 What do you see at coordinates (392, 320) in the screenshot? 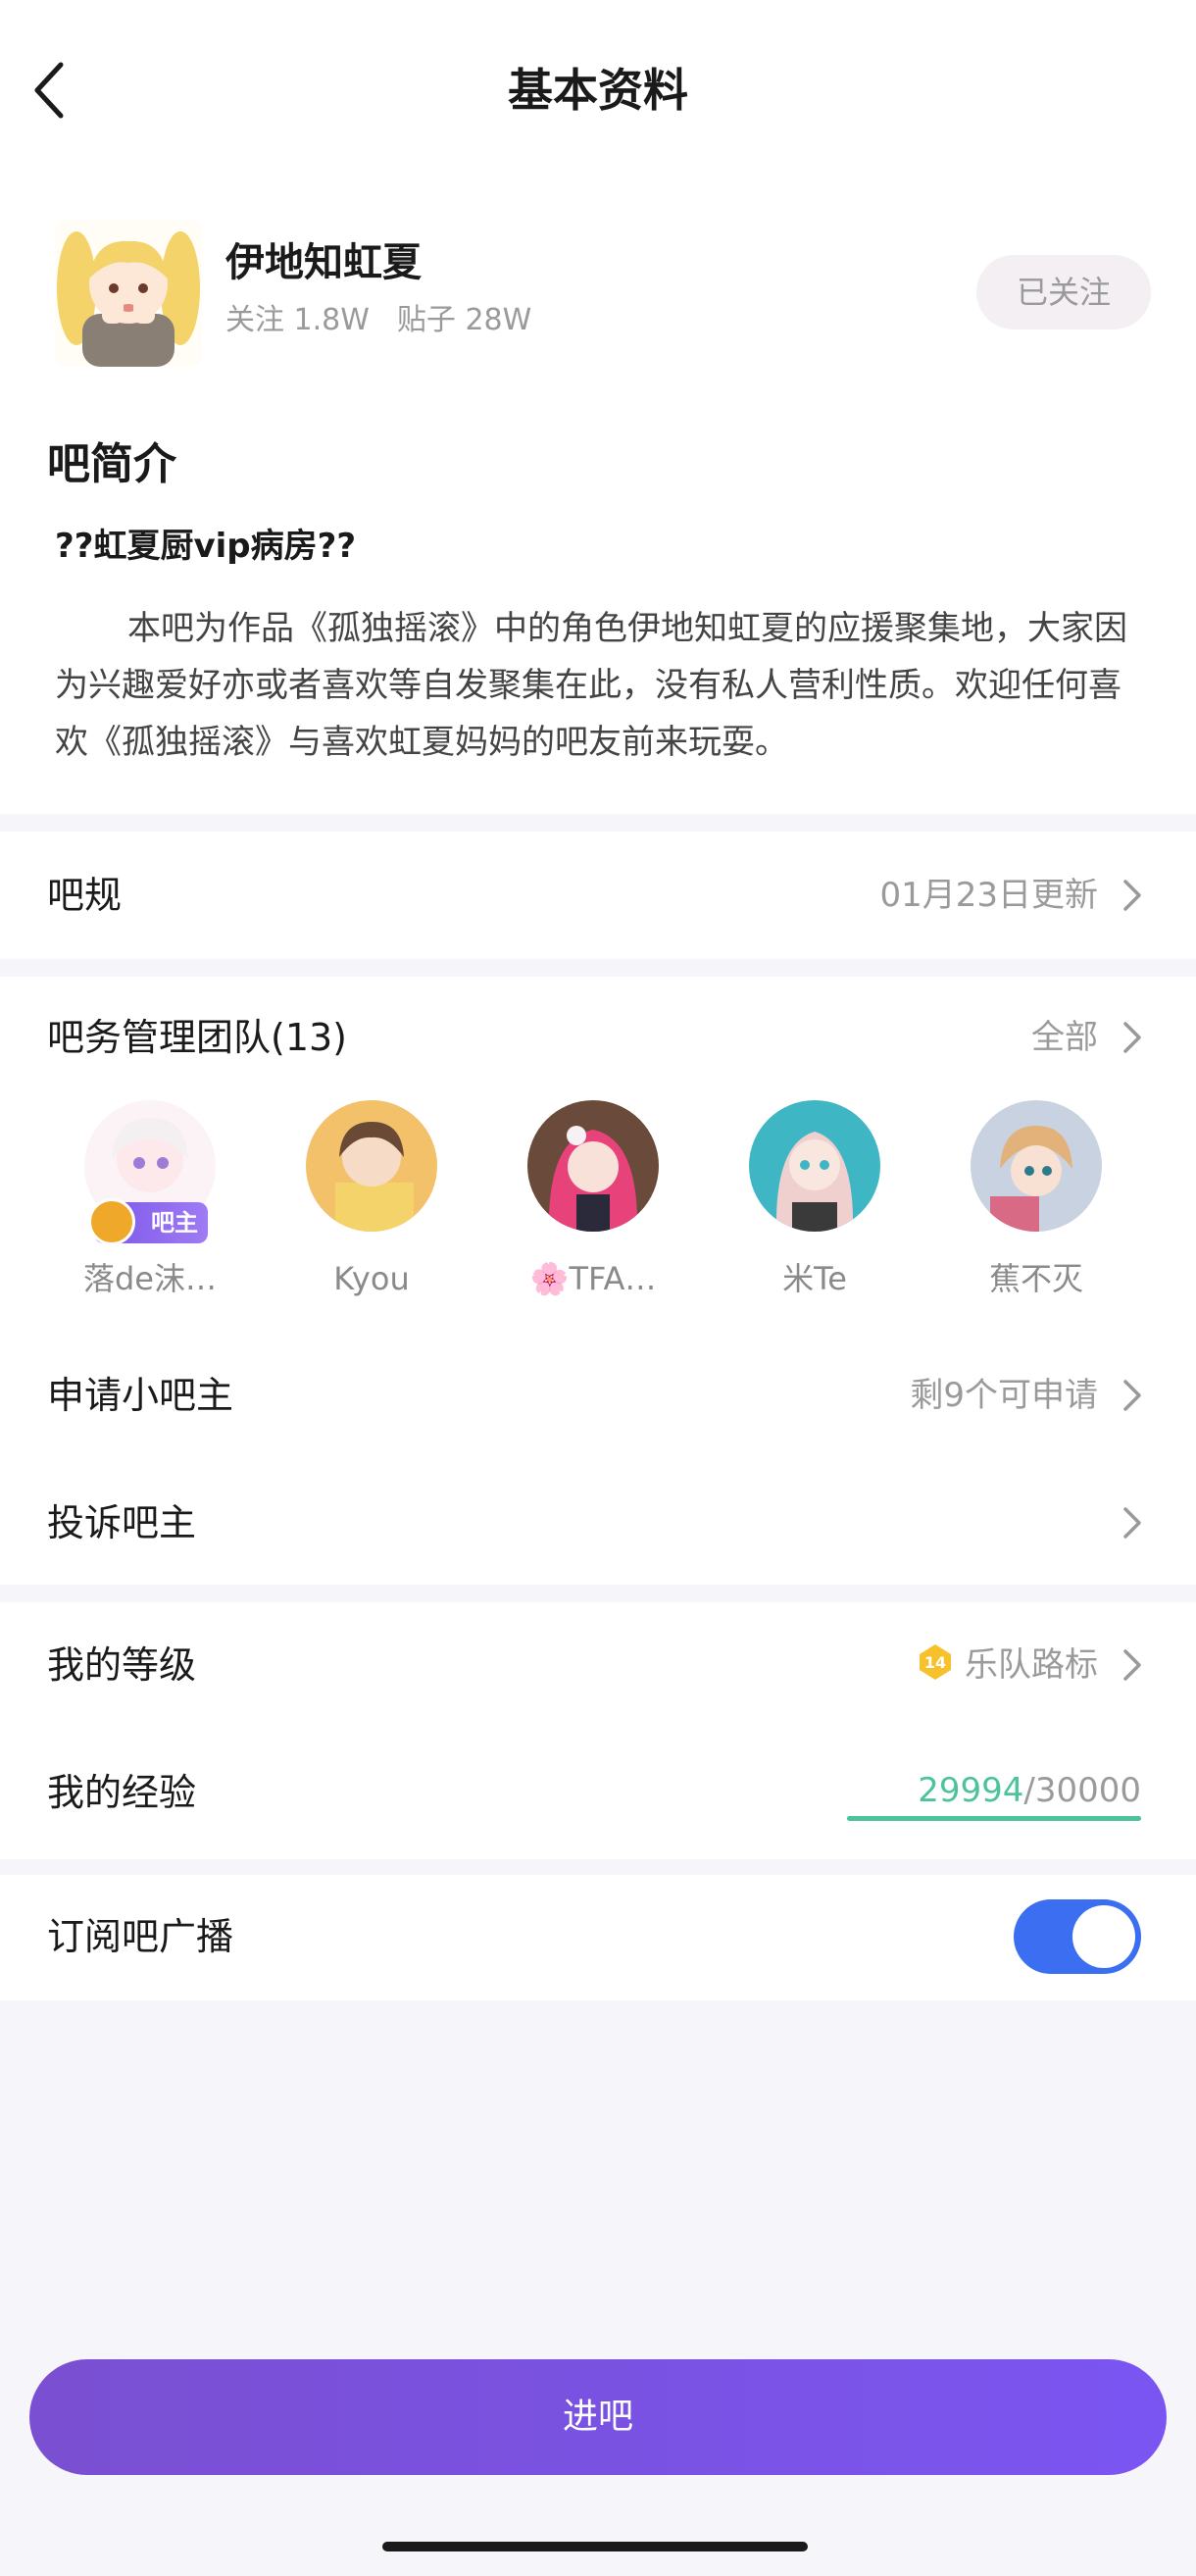
I see `forum-stats: 关注 1.8W 贴子 28W` at bounding box center [392, 320].